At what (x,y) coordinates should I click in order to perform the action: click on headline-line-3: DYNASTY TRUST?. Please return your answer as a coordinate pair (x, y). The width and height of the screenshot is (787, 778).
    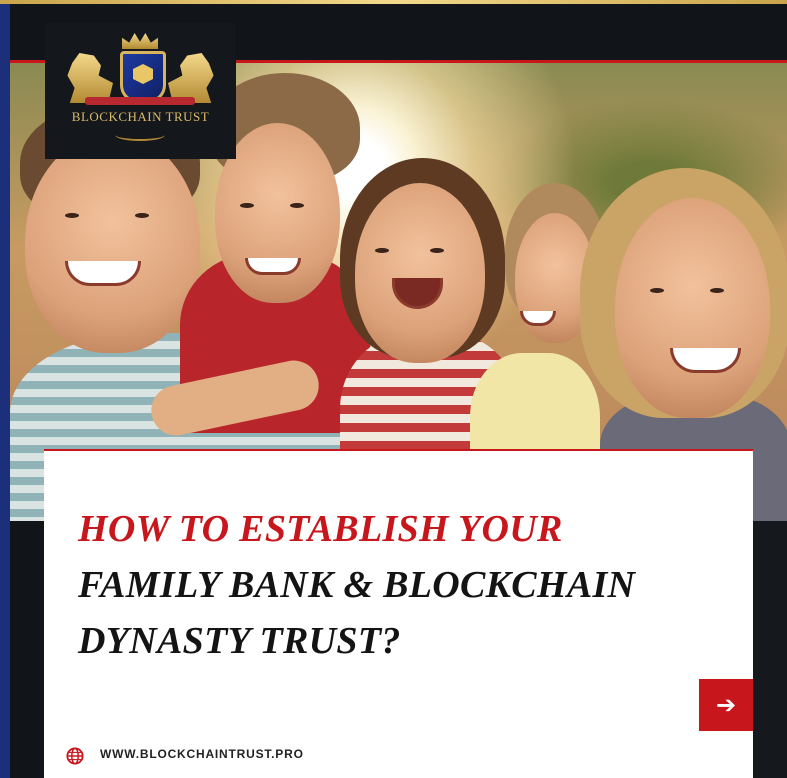
    Looking at the image, I should click on (239, 641).